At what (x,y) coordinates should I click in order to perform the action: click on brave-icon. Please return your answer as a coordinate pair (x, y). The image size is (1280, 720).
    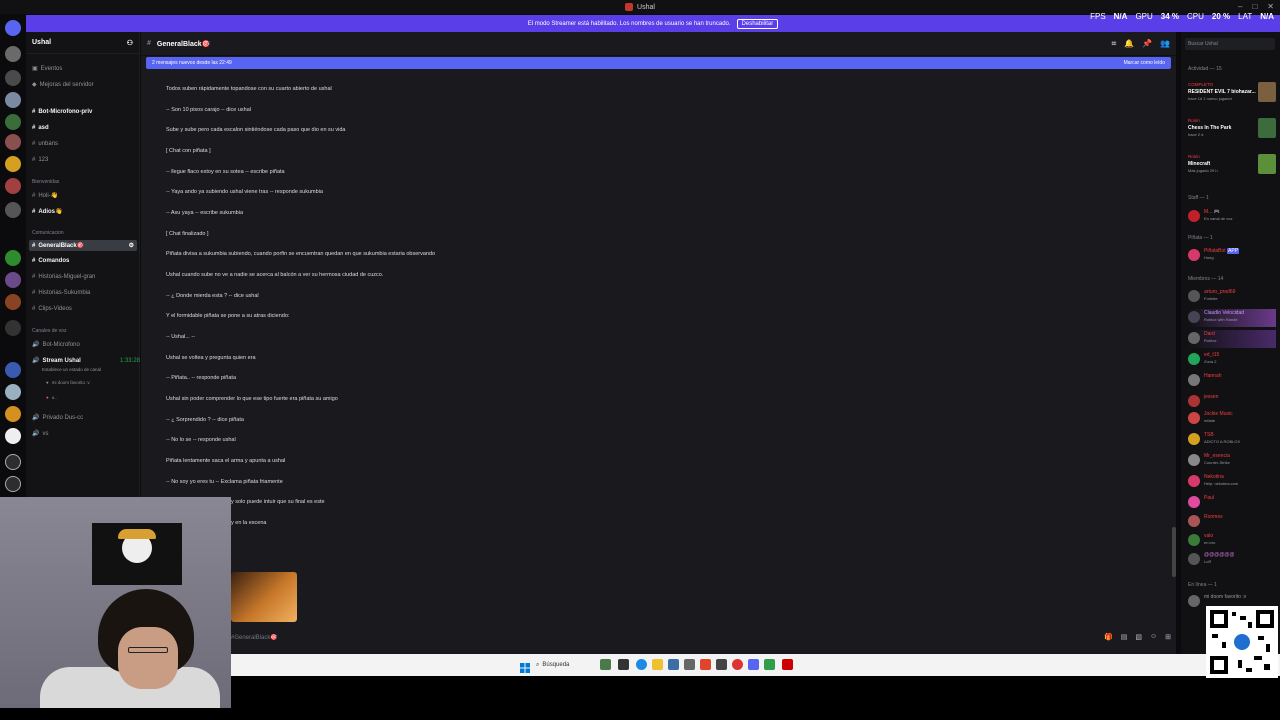
    Looking at the image, I should click on (705, 664).